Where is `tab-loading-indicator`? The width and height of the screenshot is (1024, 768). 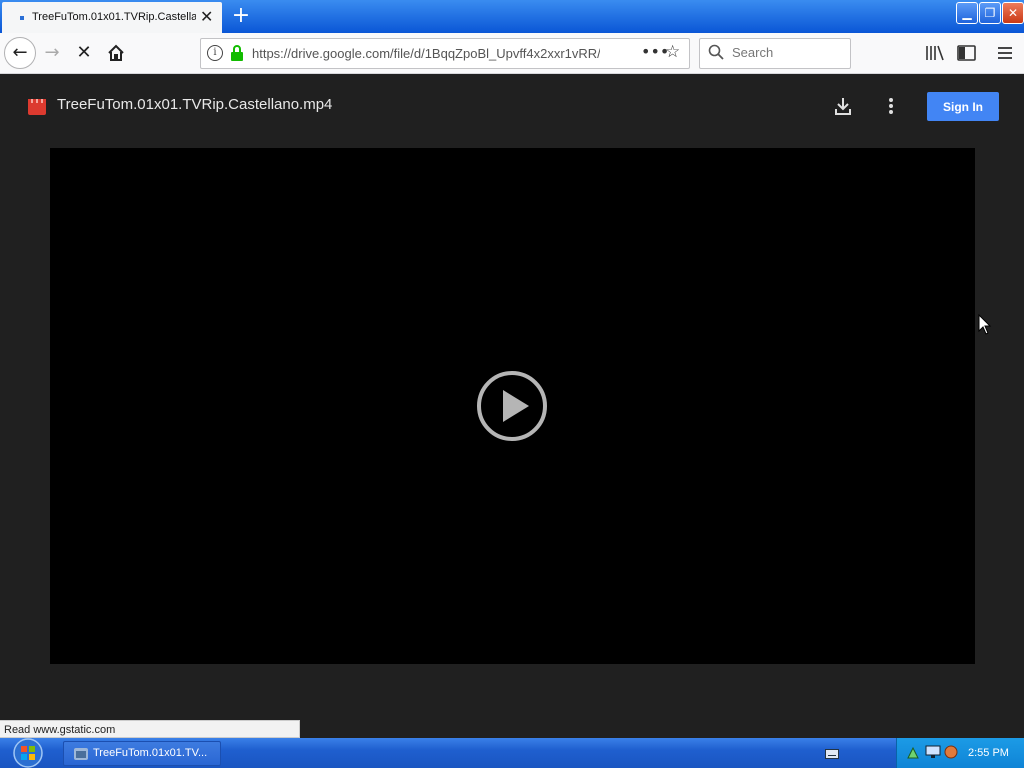 tab-loading-indicator is located at coordinates (22, 18).